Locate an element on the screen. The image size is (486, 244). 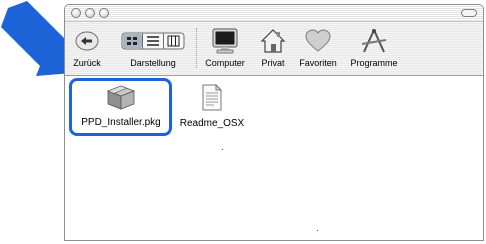
minimize-window-button is located at coordinates (90, 13).